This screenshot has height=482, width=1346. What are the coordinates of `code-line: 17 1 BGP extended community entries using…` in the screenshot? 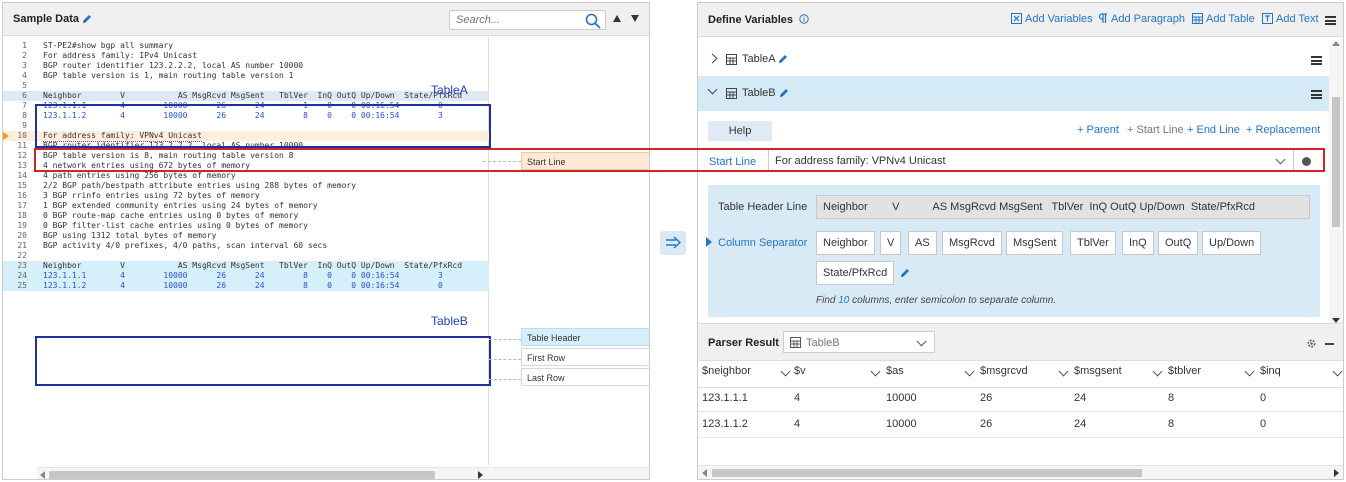 It's located at (167, 205).